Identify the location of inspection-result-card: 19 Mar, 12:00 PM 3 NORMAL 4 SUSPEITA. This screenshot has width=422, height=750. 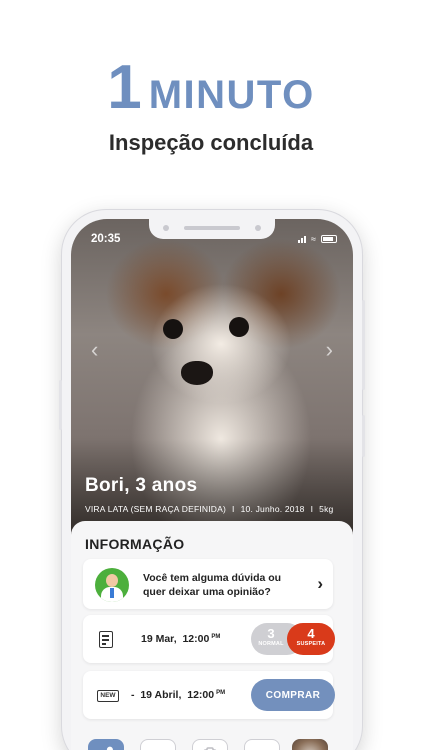
(209, 639).